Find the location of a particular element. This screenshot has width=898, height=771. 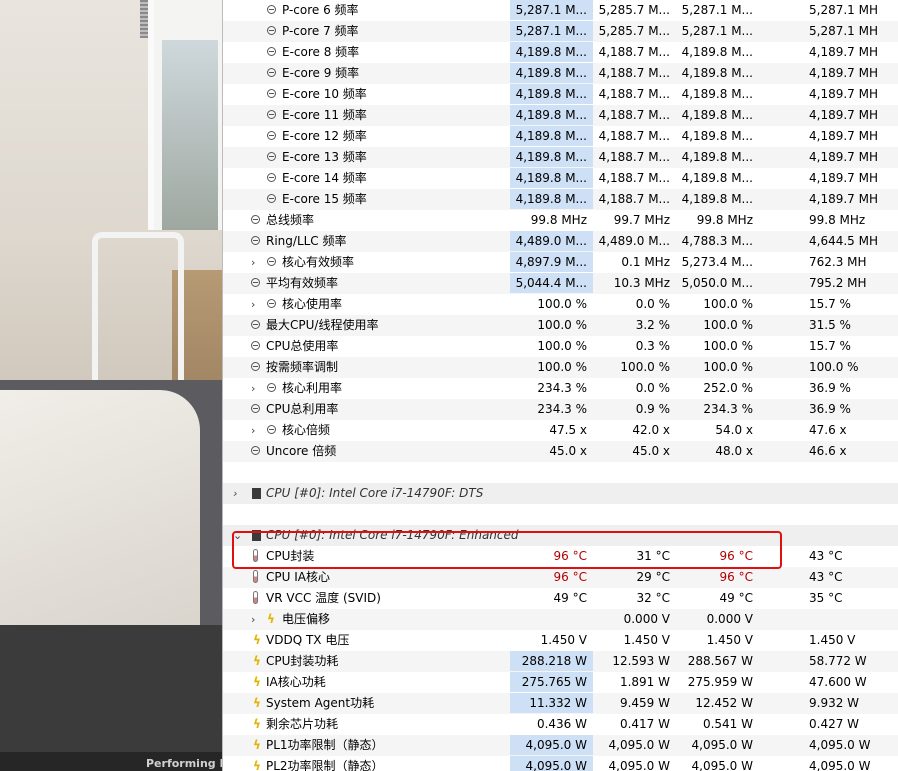

table-row: CPU总使用率 100.0 % 0.3 % 100.0 % 15.7 % is located at coordinates (560, 346).